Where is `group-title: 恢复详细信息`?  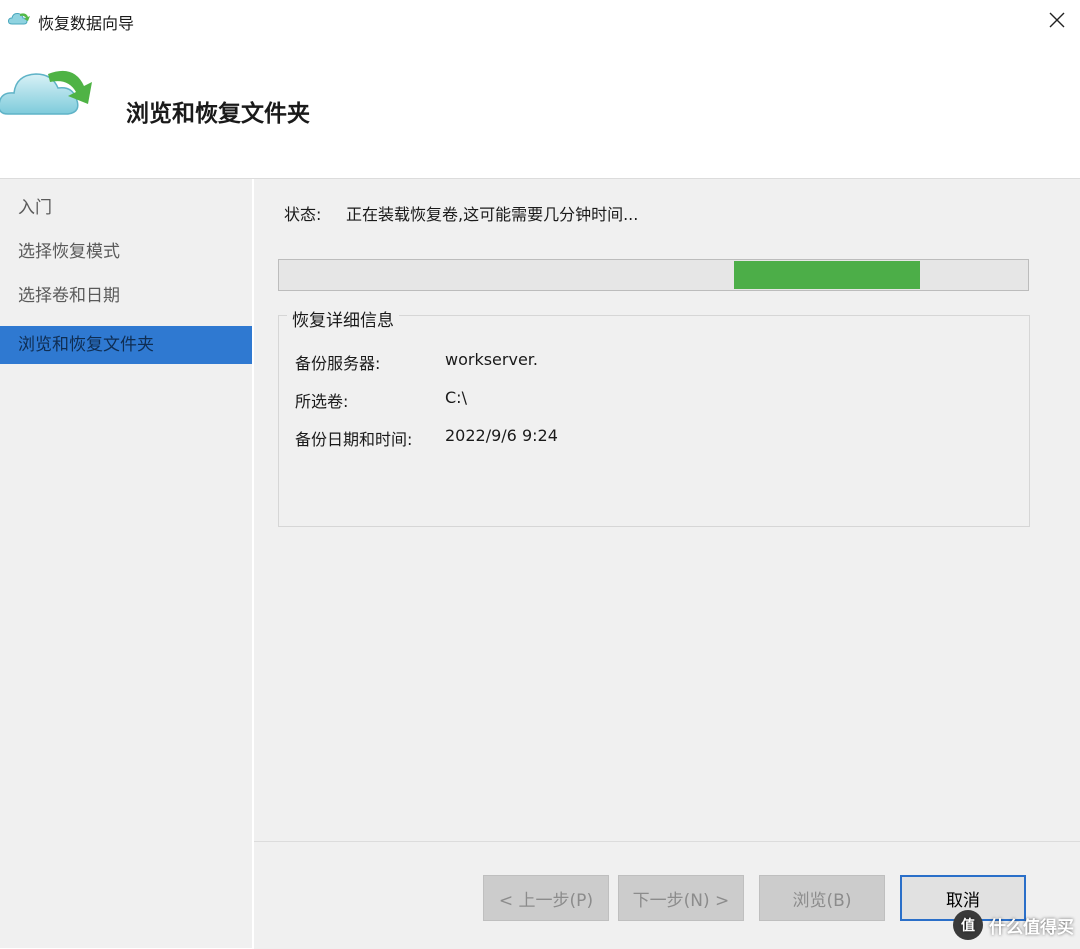 group-title: 恢复详细信息 is located at coordinates (343, 318).